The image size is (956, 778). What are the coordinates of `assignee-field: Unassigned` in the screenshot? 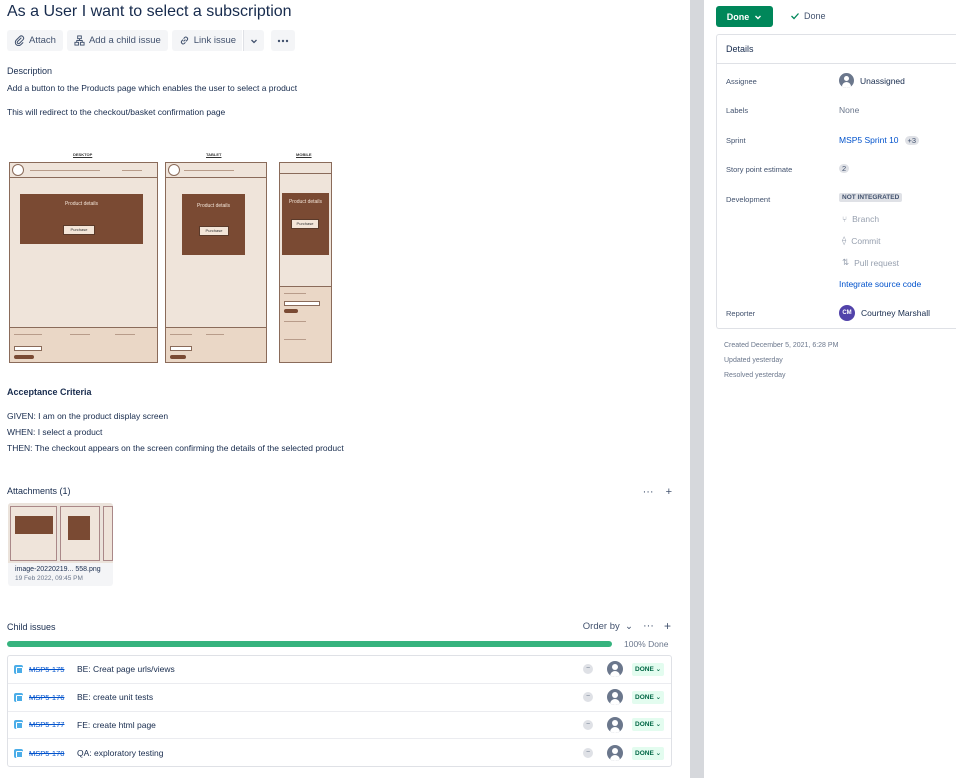 It's located at (872, 80).